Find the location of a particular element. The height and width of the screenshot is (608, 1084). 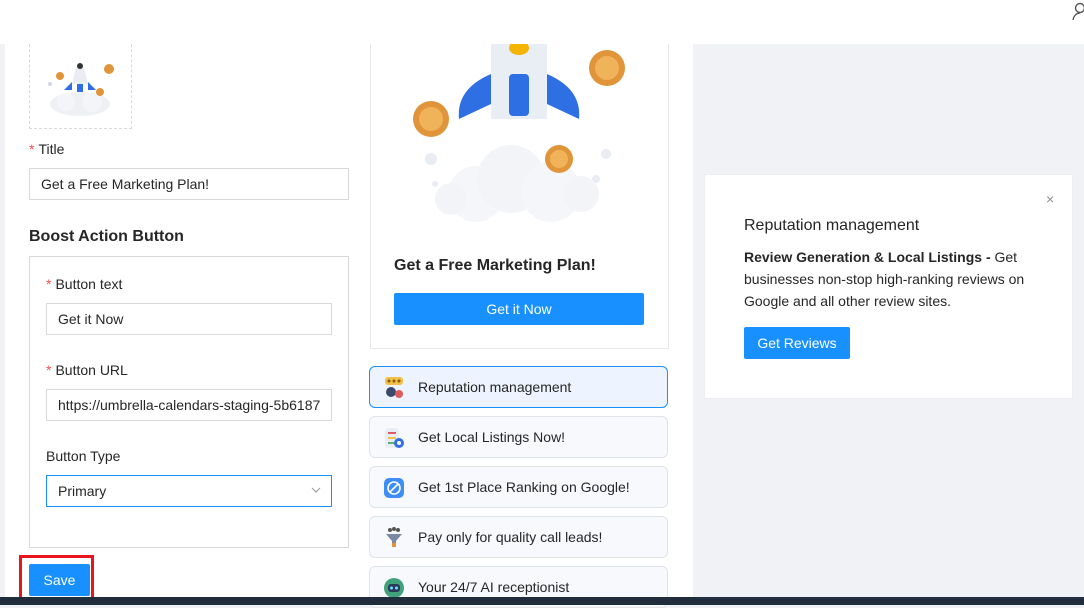

list-item-label: Your 24/7 AI receptionist is located at coordinates (493, 587).